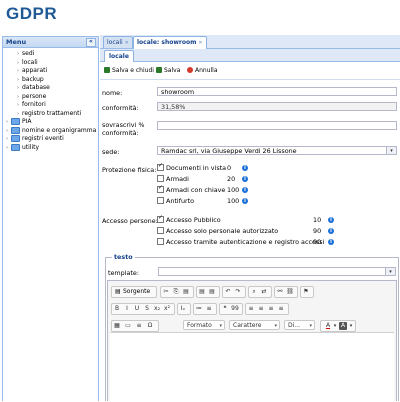  Describe the element at coordinates (183, 309) in the screenshot. I see `editor-tool-icon: Iₓ` at that location.